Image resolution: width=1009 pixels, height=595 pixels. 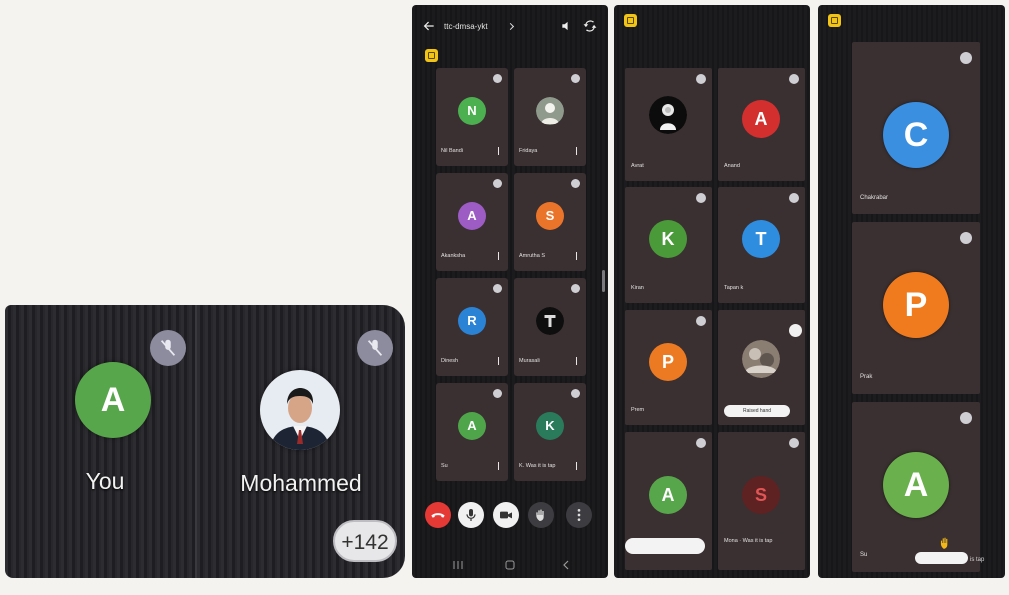 What do you see at coordinates (532, 256) in the screenshot?
I see `participant-name: Amrutha S` at bounding box center [532, 256].